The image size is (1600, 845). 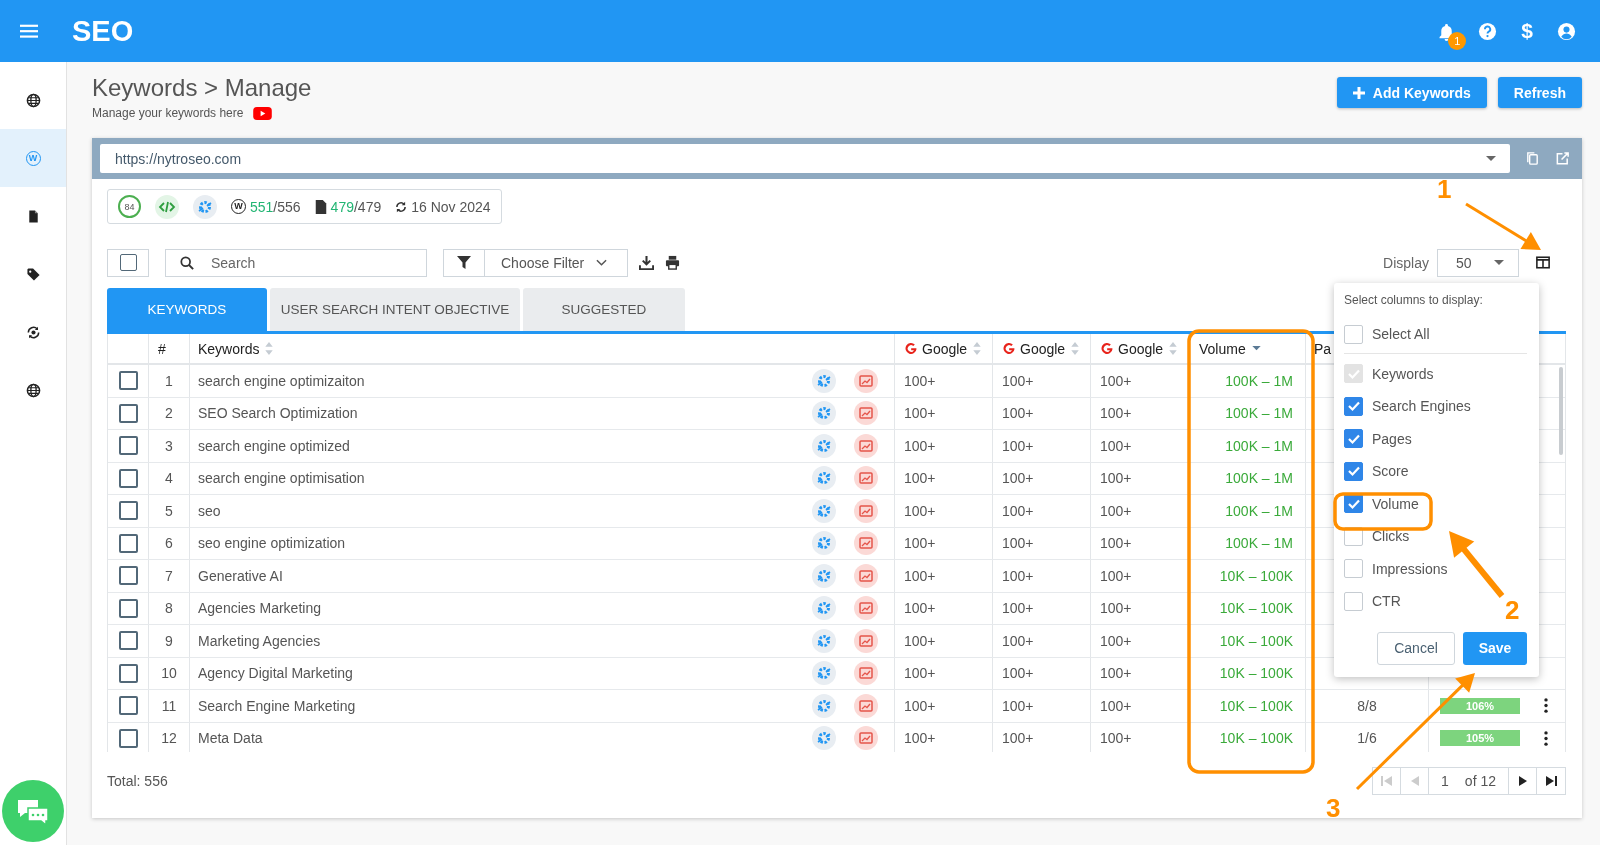 What do you see at coordinates (1543, 262) in the screenshot?
I see `columns-icon` at bounding box center [1543, 262].